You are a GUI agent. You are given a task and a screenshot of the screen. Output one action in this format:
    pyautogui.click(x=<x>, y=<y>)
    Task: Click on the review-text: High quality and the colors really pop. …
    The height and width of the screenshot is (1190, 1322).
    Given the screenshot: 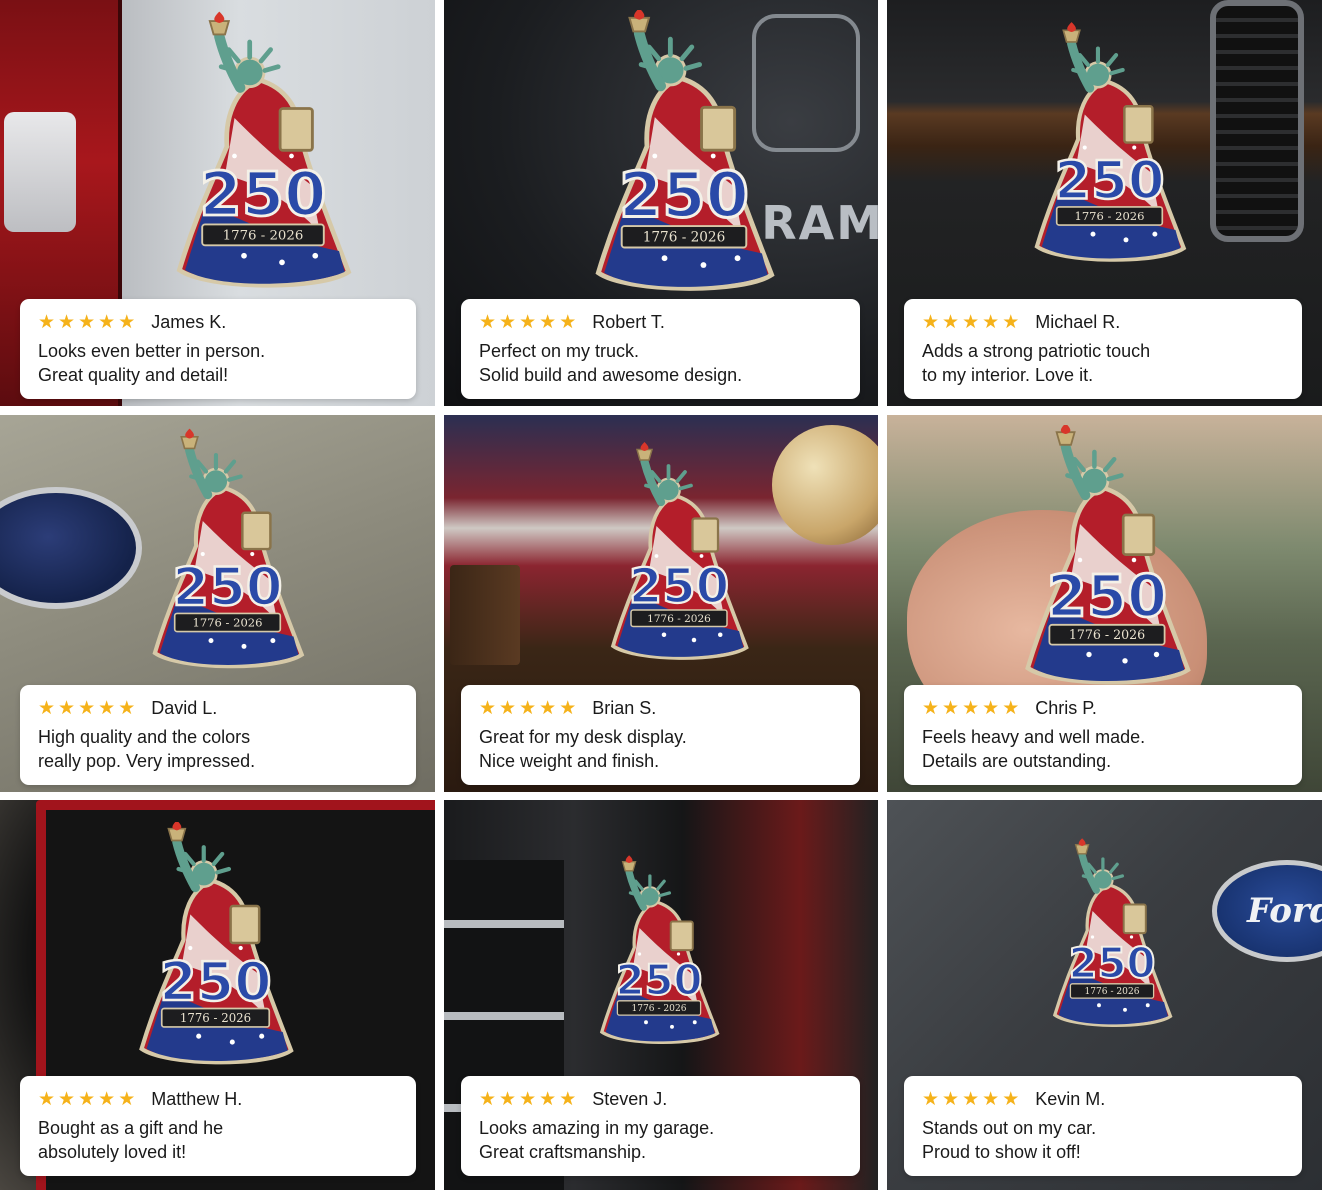 What is the action you would take?
    pyautogui.click(x=218, y=749)
    